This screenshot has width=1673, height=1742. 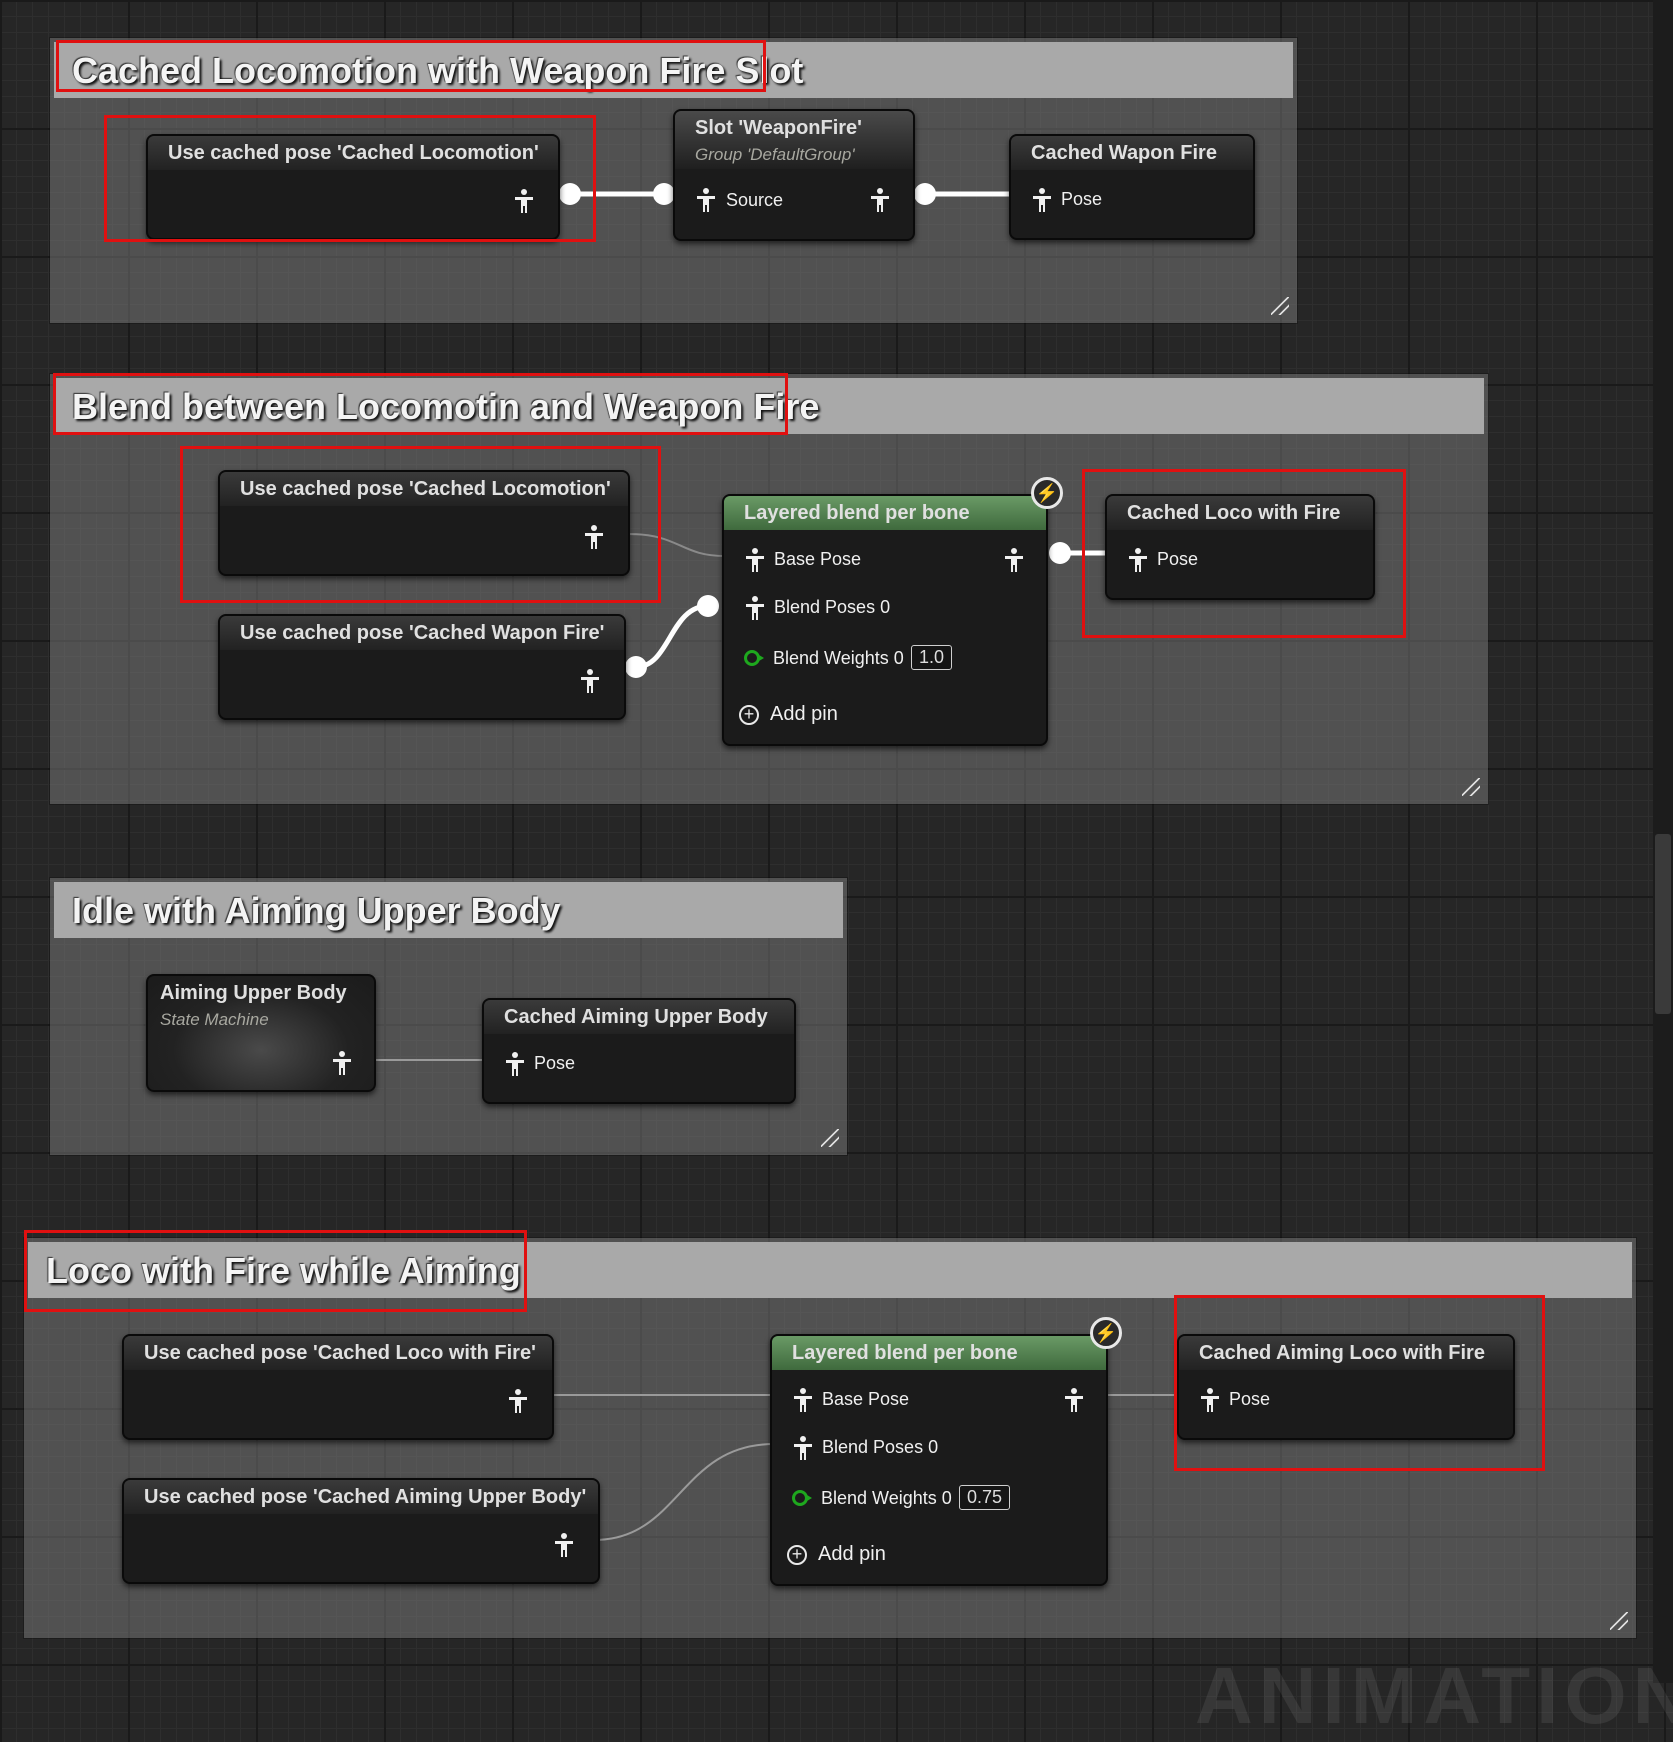 I want to click on node-header: Use cached pose 'Cached Wapon Fire', so click(x=422, y=633).